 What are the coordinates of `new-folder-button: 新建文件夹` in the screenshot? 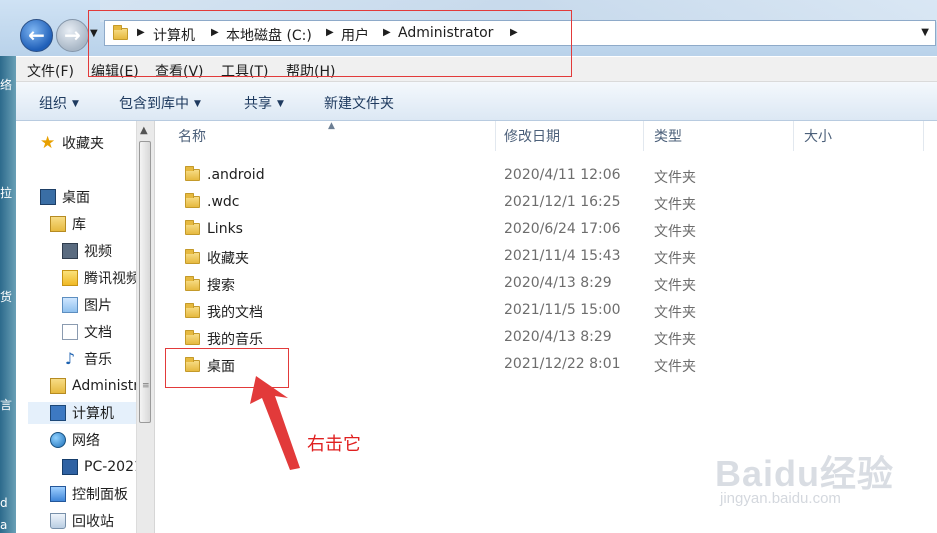 It's located at (359, 103).